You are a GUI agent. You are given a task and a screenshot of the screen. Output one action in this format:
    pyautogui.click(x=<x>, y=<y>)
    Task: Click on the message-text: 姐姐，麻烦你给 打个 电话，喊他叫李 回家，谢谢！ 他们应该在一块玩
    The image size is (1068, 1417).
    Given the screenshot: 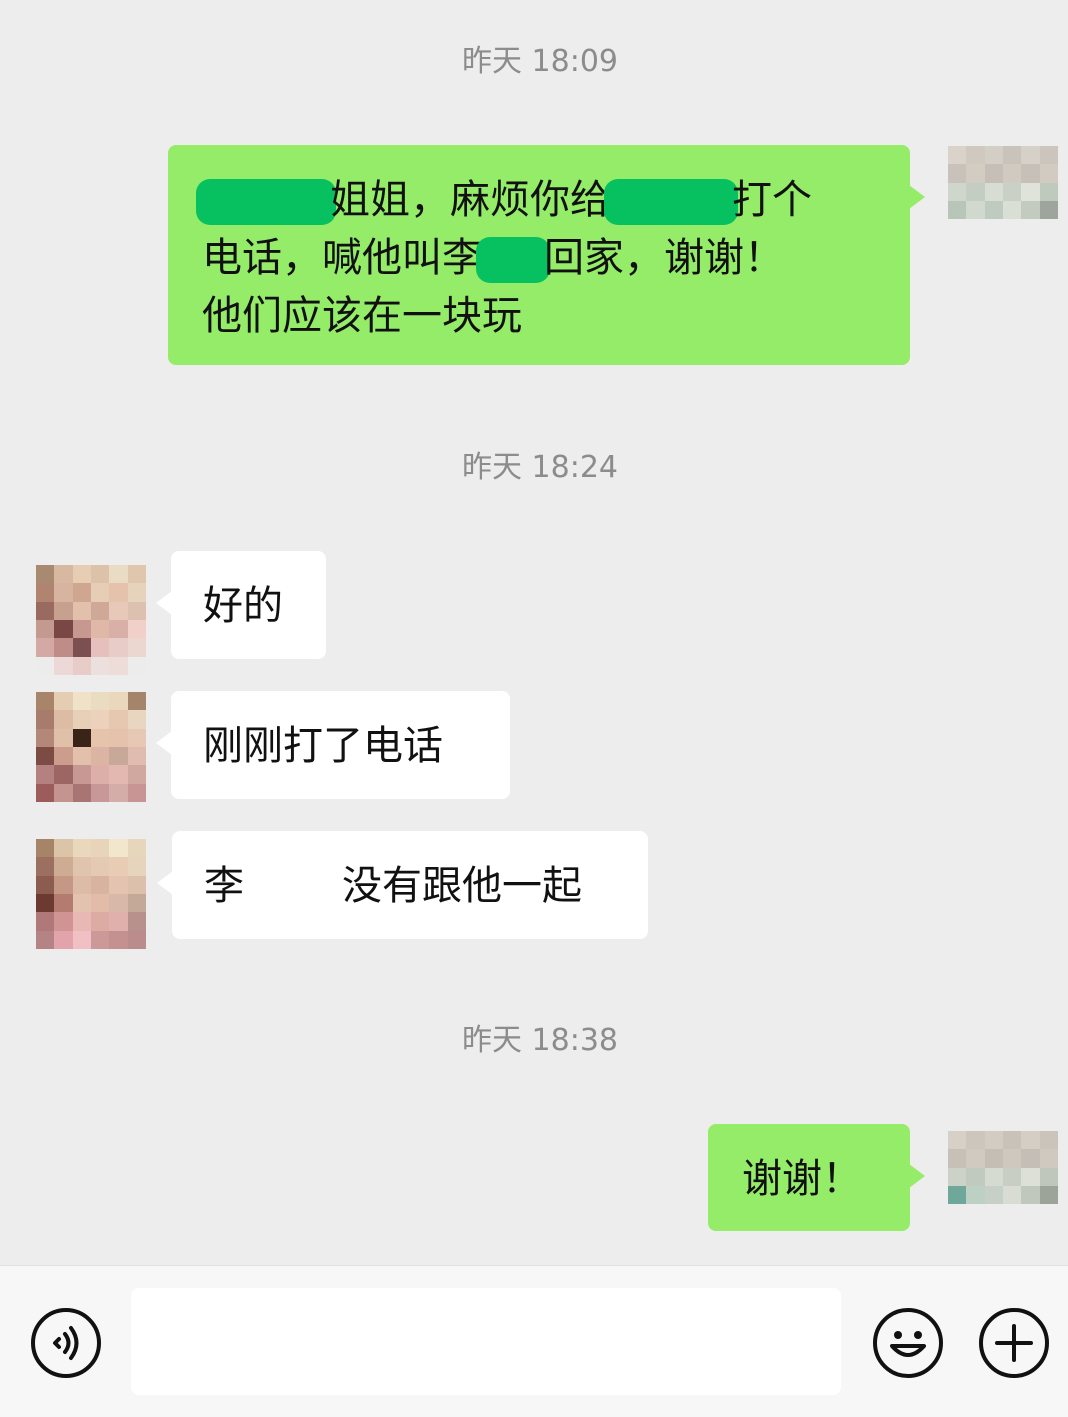 What is the action you would take?
    pyautogui.click(x=538, y=258)
    